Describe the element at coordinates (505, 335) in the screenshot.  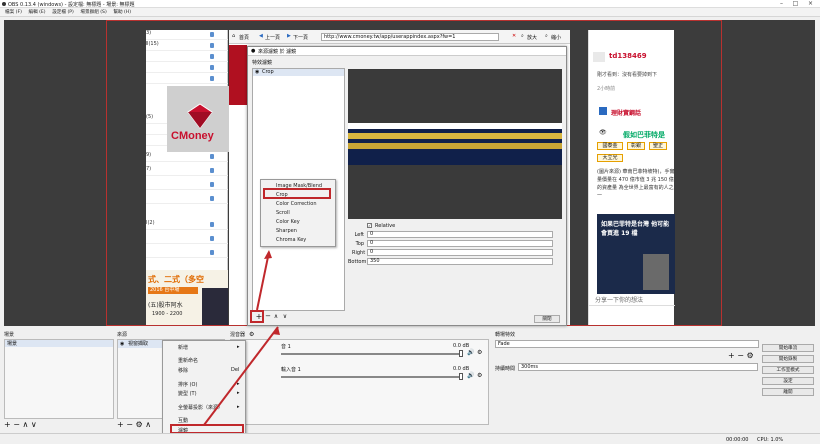
I see `transitions-title: 轉場特效` at that location.